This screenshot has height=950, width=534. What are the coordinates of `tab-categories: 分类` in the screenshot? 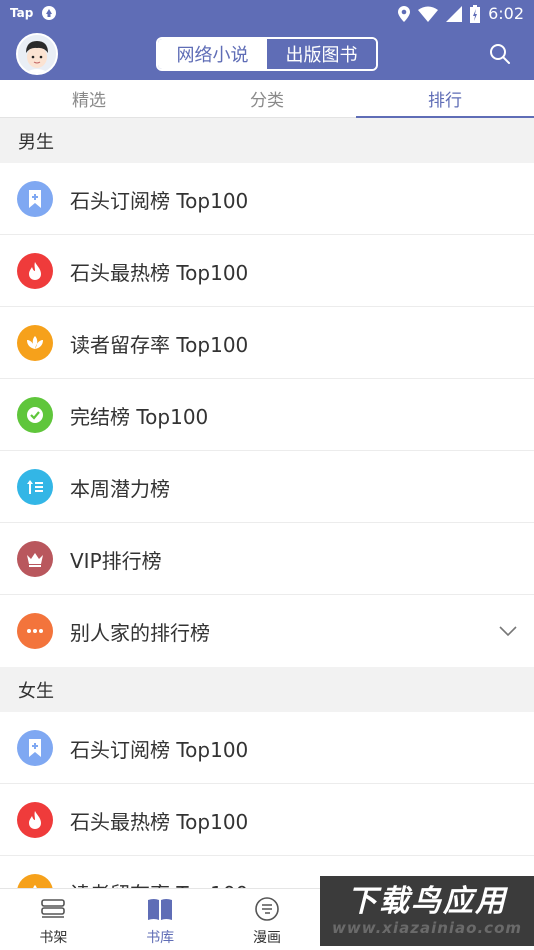 It's located at (267, 98).